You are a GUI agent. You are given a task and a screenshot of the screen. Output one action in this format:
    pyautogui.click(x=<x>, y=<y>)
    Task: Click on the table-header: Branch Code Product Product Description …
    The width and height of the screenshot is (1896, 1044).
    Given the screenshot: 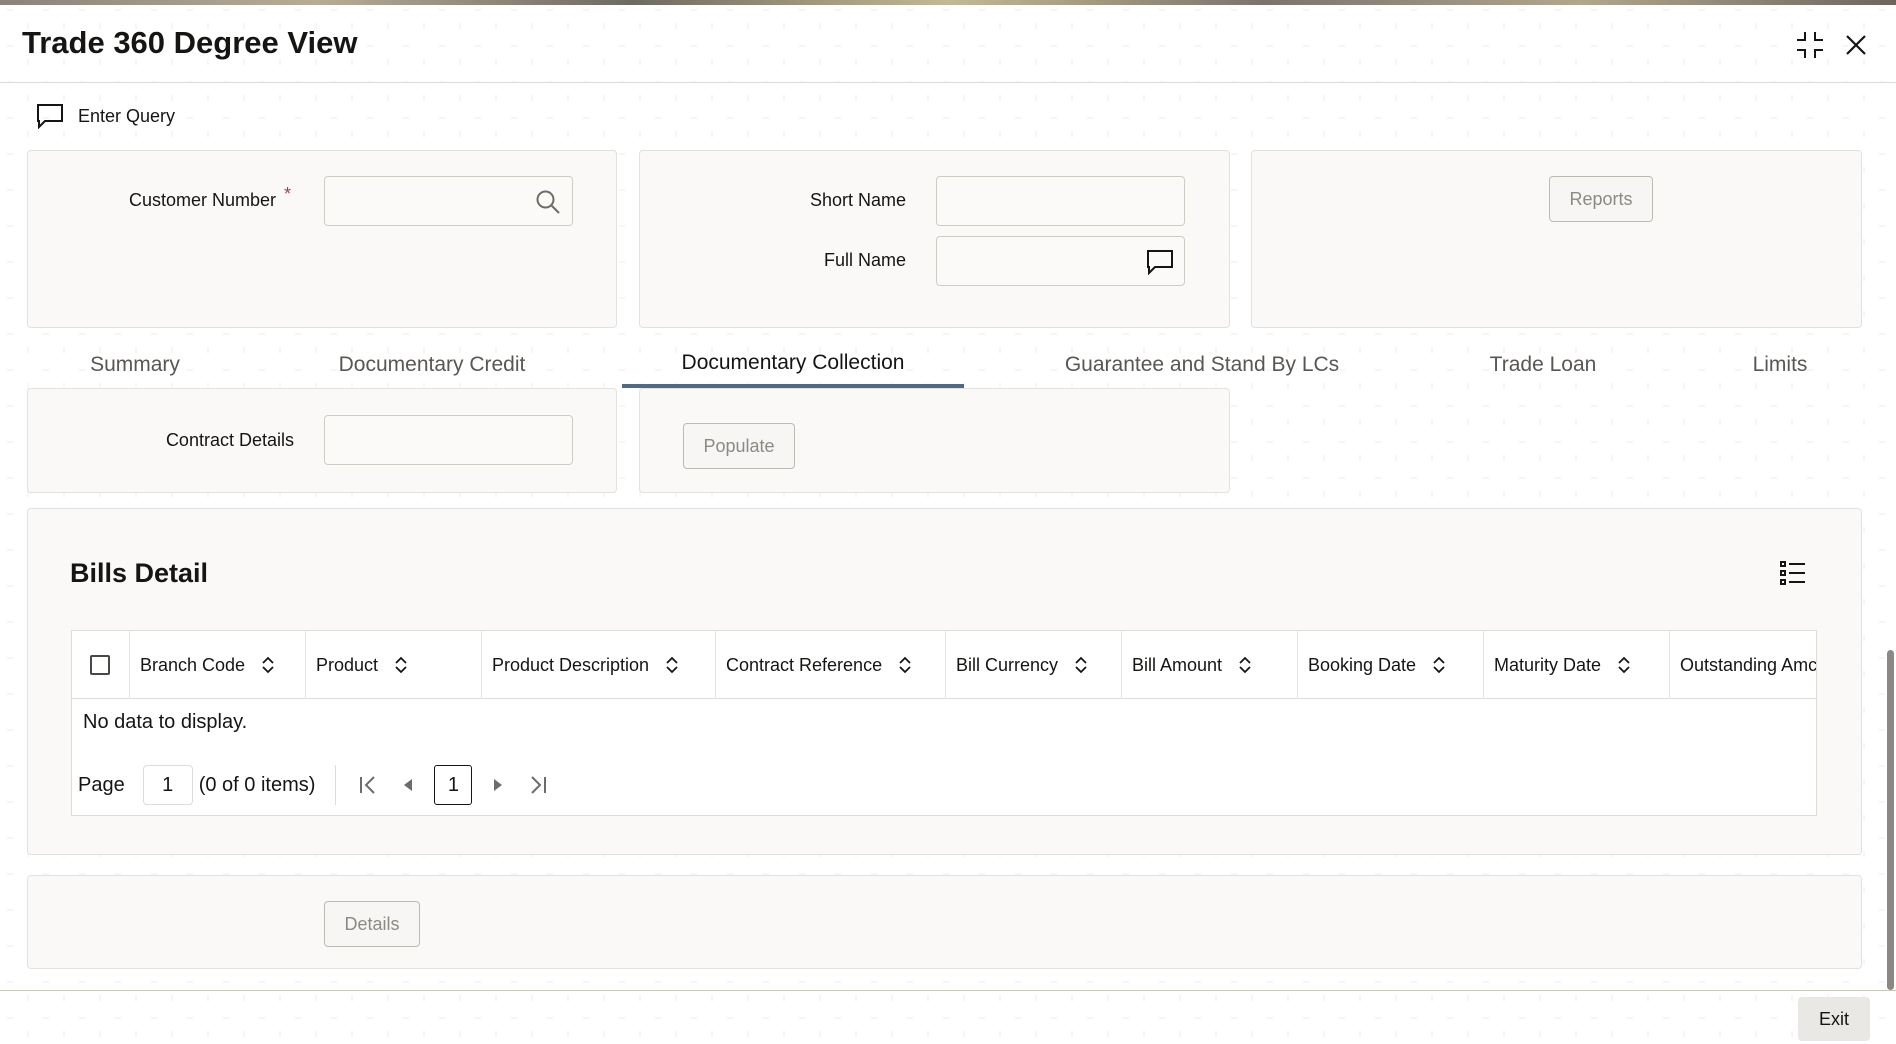 What is the action you would take?
    pyautogui.click(x=944, y=665)
    